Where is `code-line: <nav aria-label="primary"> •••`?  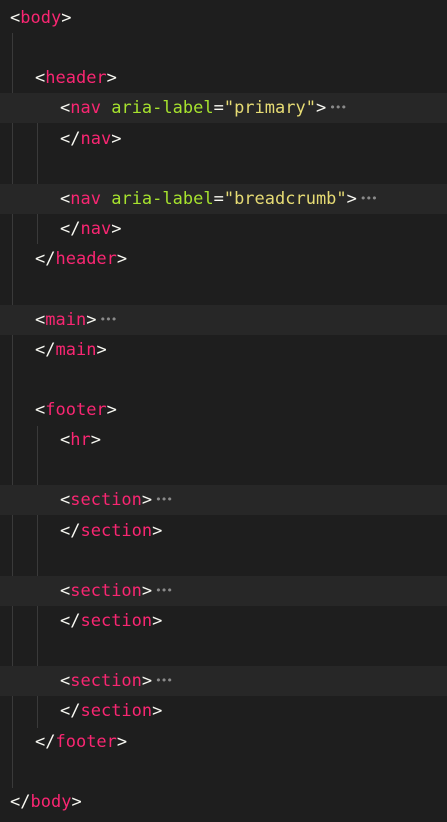 code-line: <nav aria-label="primary"> ••• is located at coordinates (223, 108).